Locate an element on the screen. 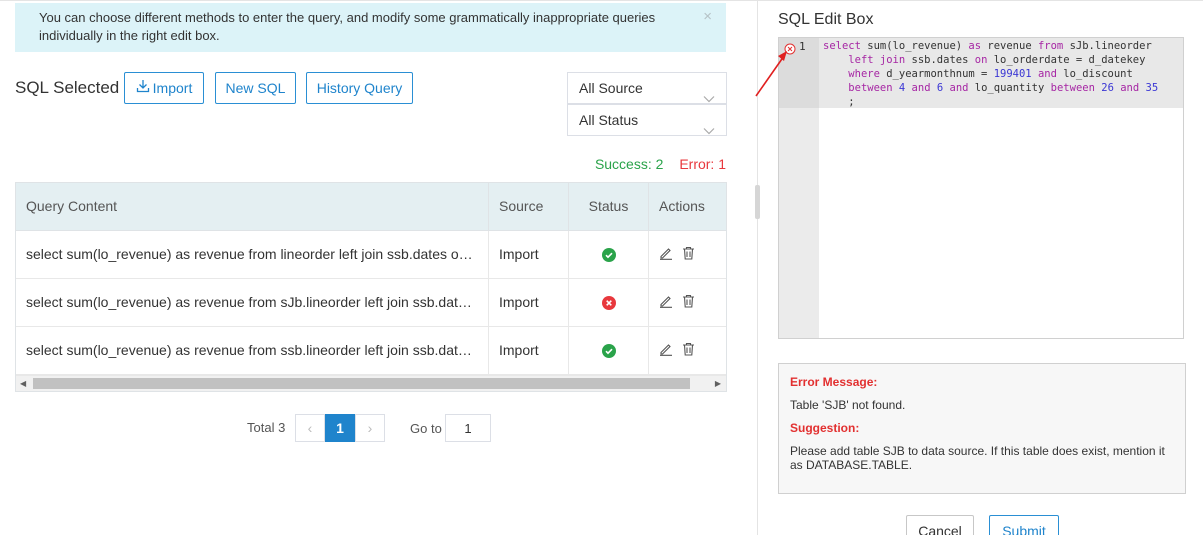 This screenshot has width=1203, height=535. import-button-label: Import is located at coordinates (172, 88).